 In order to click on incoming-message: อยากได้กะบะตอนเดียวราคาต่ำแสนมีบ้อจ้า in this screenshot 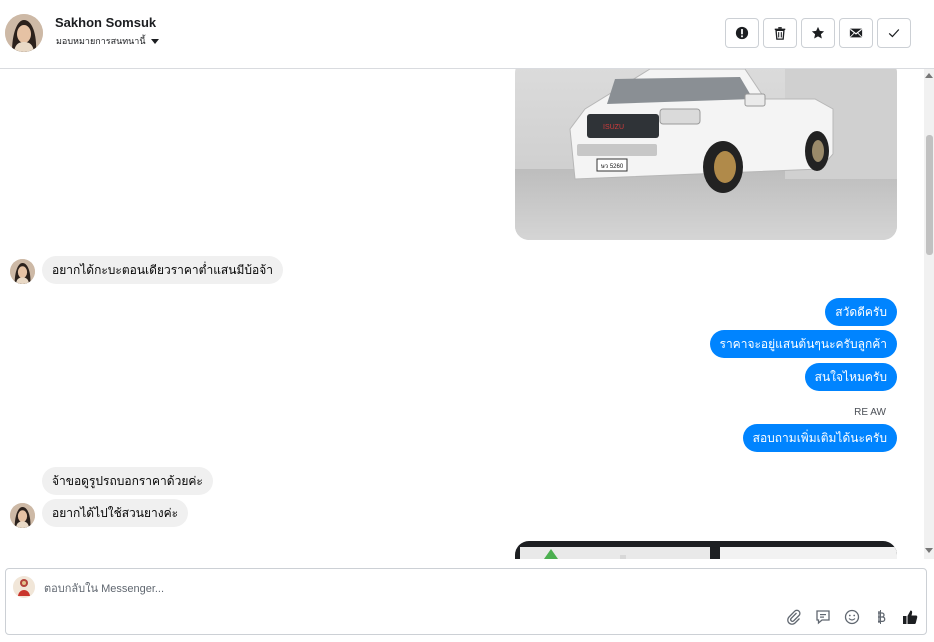, I will do `click(162, 270)`.